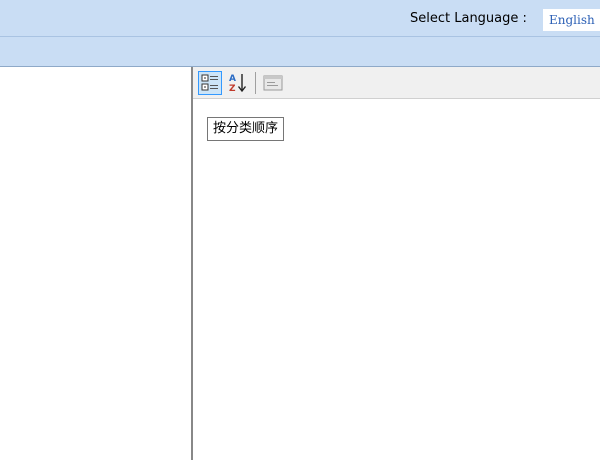 The height and width of the screenshot is (460, 600). I want to click on svg-text: Z, so click(232, 89).